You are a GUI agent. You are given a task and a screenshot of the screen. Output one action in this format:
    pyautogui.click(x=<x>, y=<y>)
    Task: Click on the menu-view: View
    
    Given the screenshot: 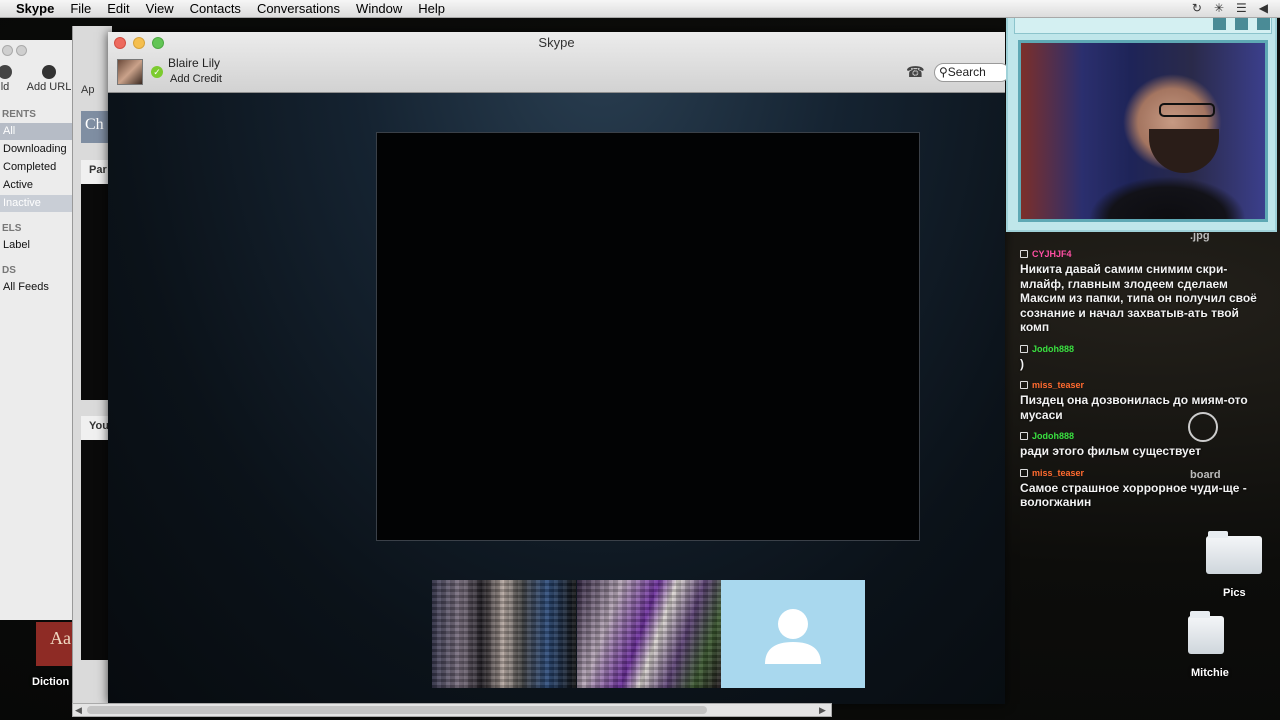 What is the action you would take?
    pyautogui.click(x=160, y=8)
    